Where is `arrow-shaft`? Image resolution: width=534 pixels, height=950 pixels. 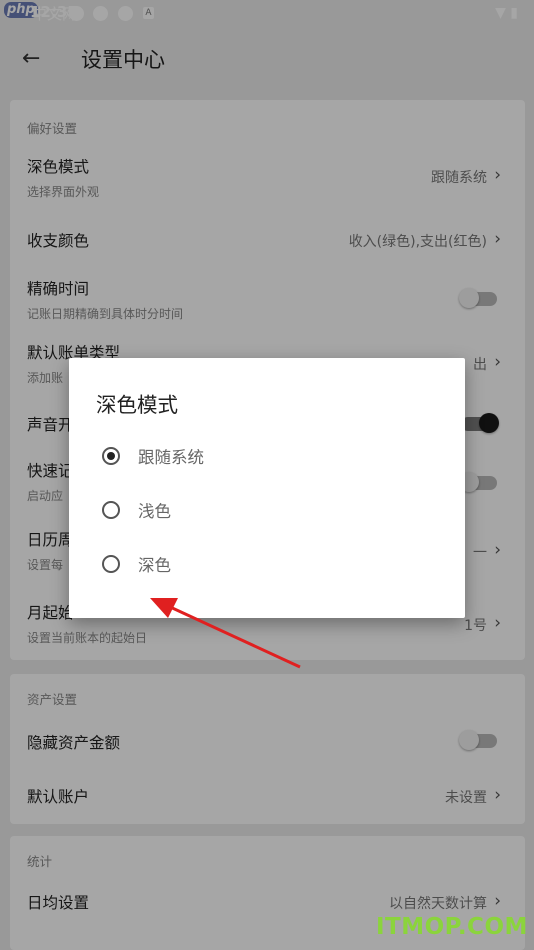
arrow-shaft is located at coordinates (234, 636).